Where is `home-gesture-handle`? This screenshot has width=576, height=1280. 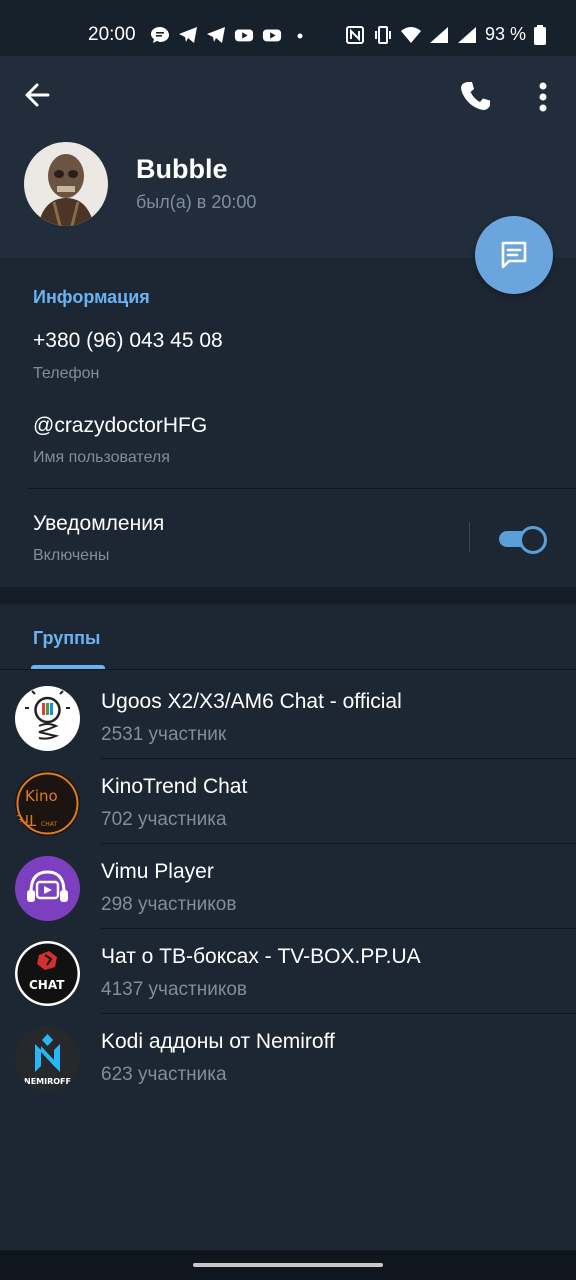
home-gesture-handle is located at coordinates (288, 1265).